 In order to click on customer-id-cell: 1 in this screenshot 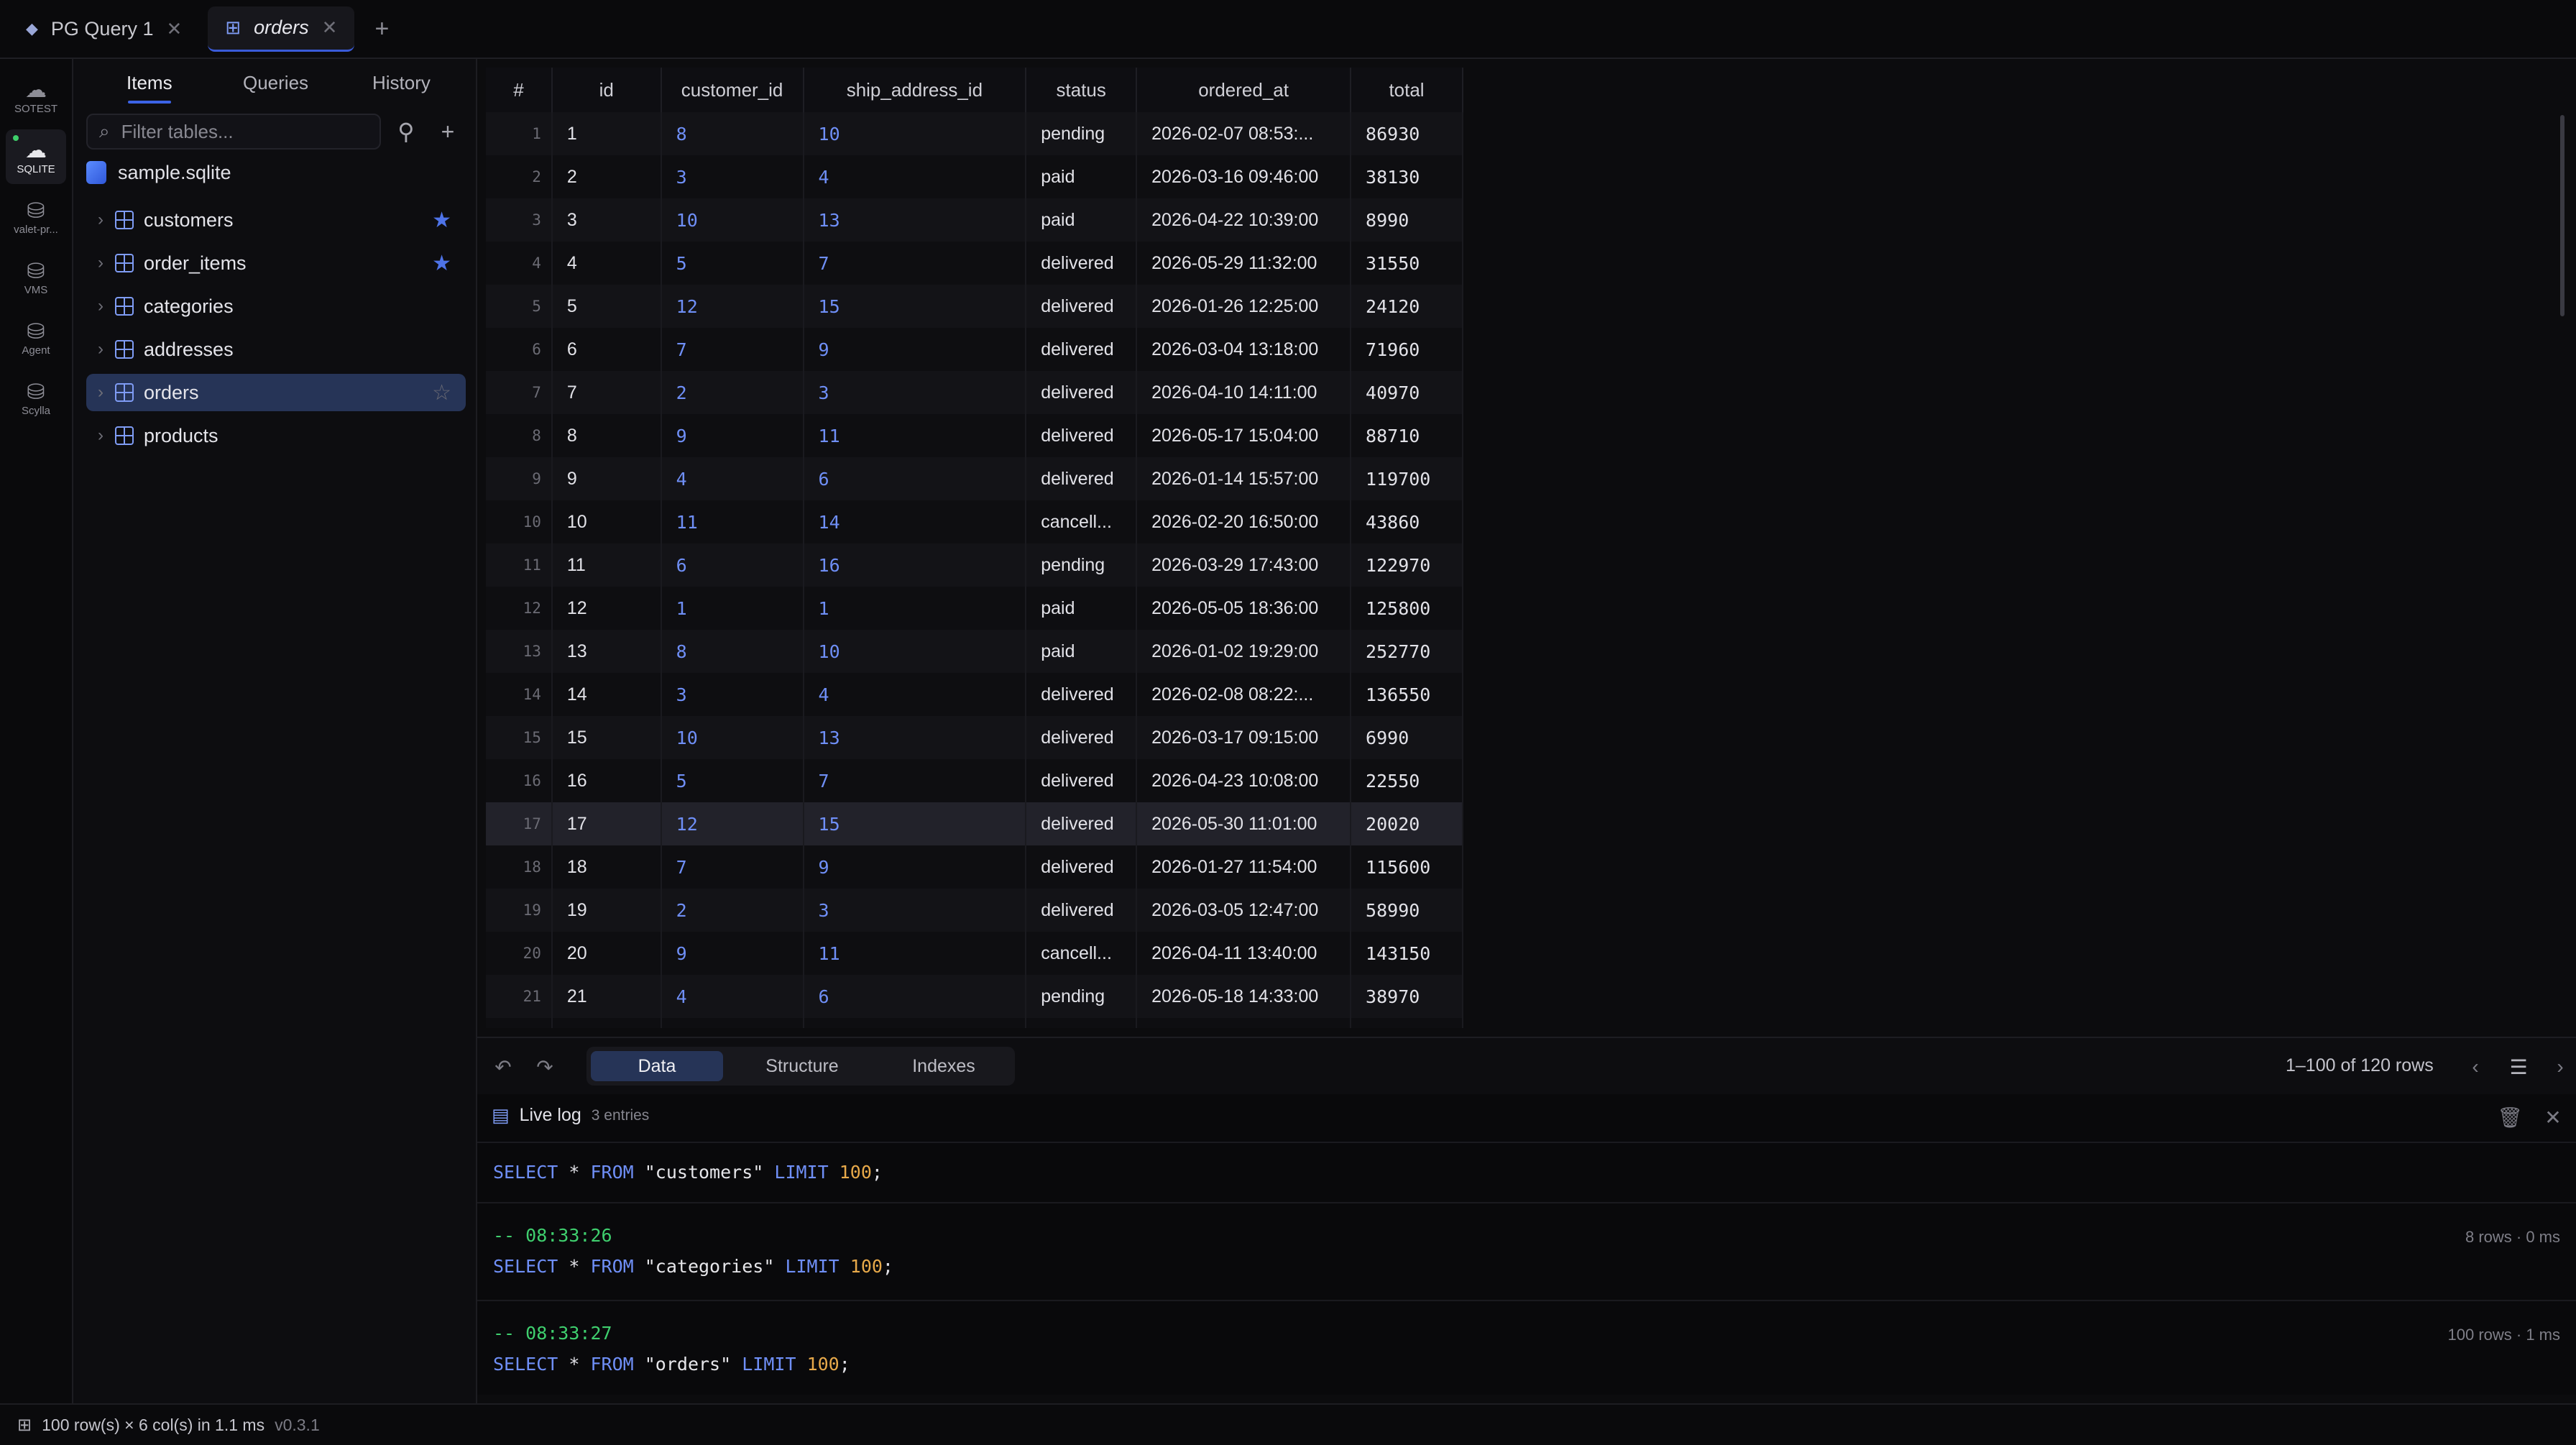, I will do `click(732, 608)`.